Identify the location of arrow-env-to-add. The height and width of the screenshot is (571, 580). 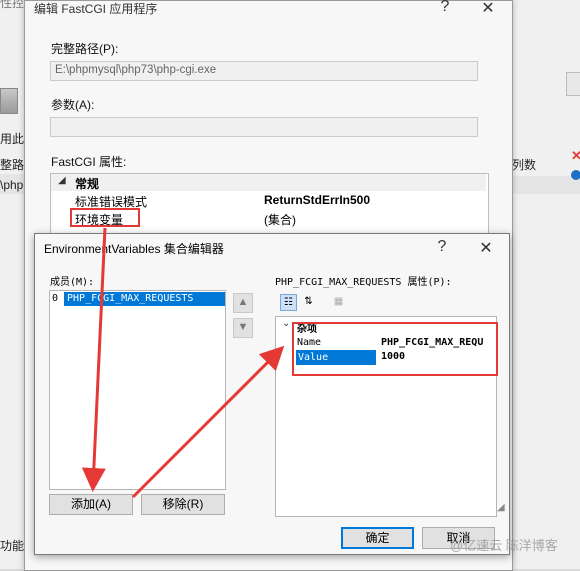
(94, 359).